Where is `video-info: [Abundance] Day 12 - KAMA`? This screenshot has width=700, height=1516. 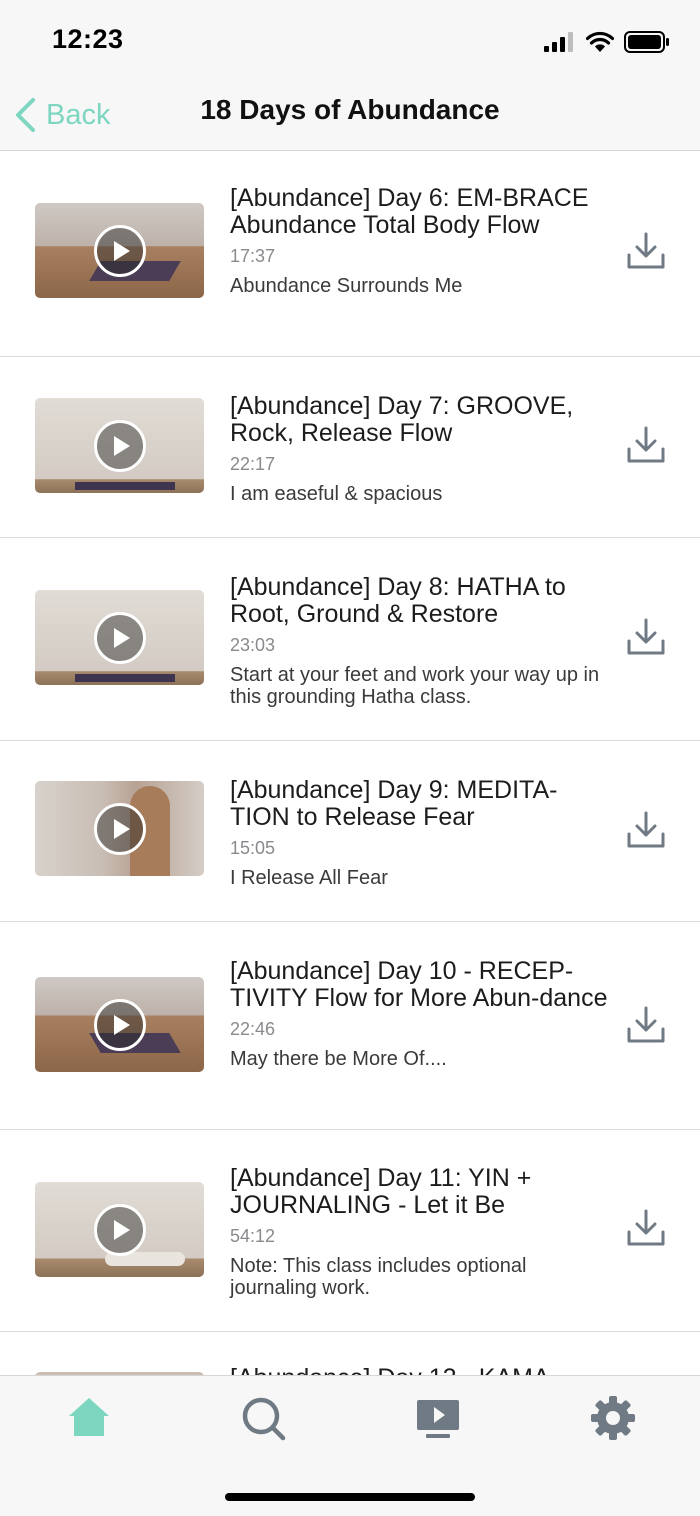 video-info: [Abundance] Day 12 - KAMA is located at coordinates (419, 1370).